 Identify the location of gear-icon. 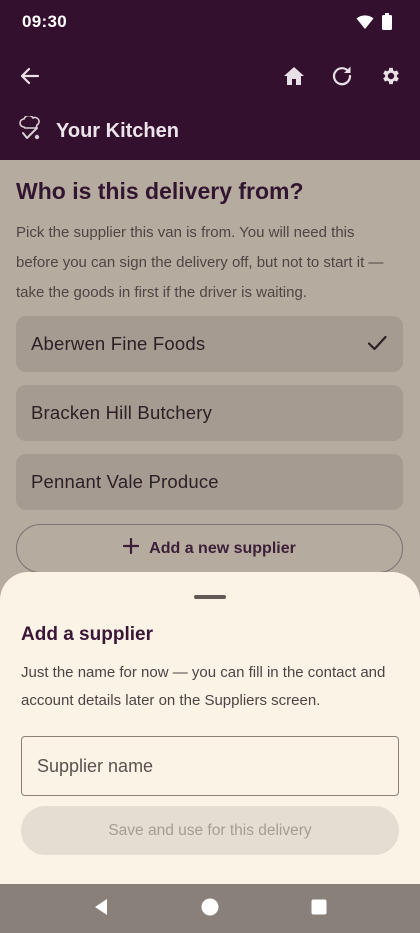
(391, 78).